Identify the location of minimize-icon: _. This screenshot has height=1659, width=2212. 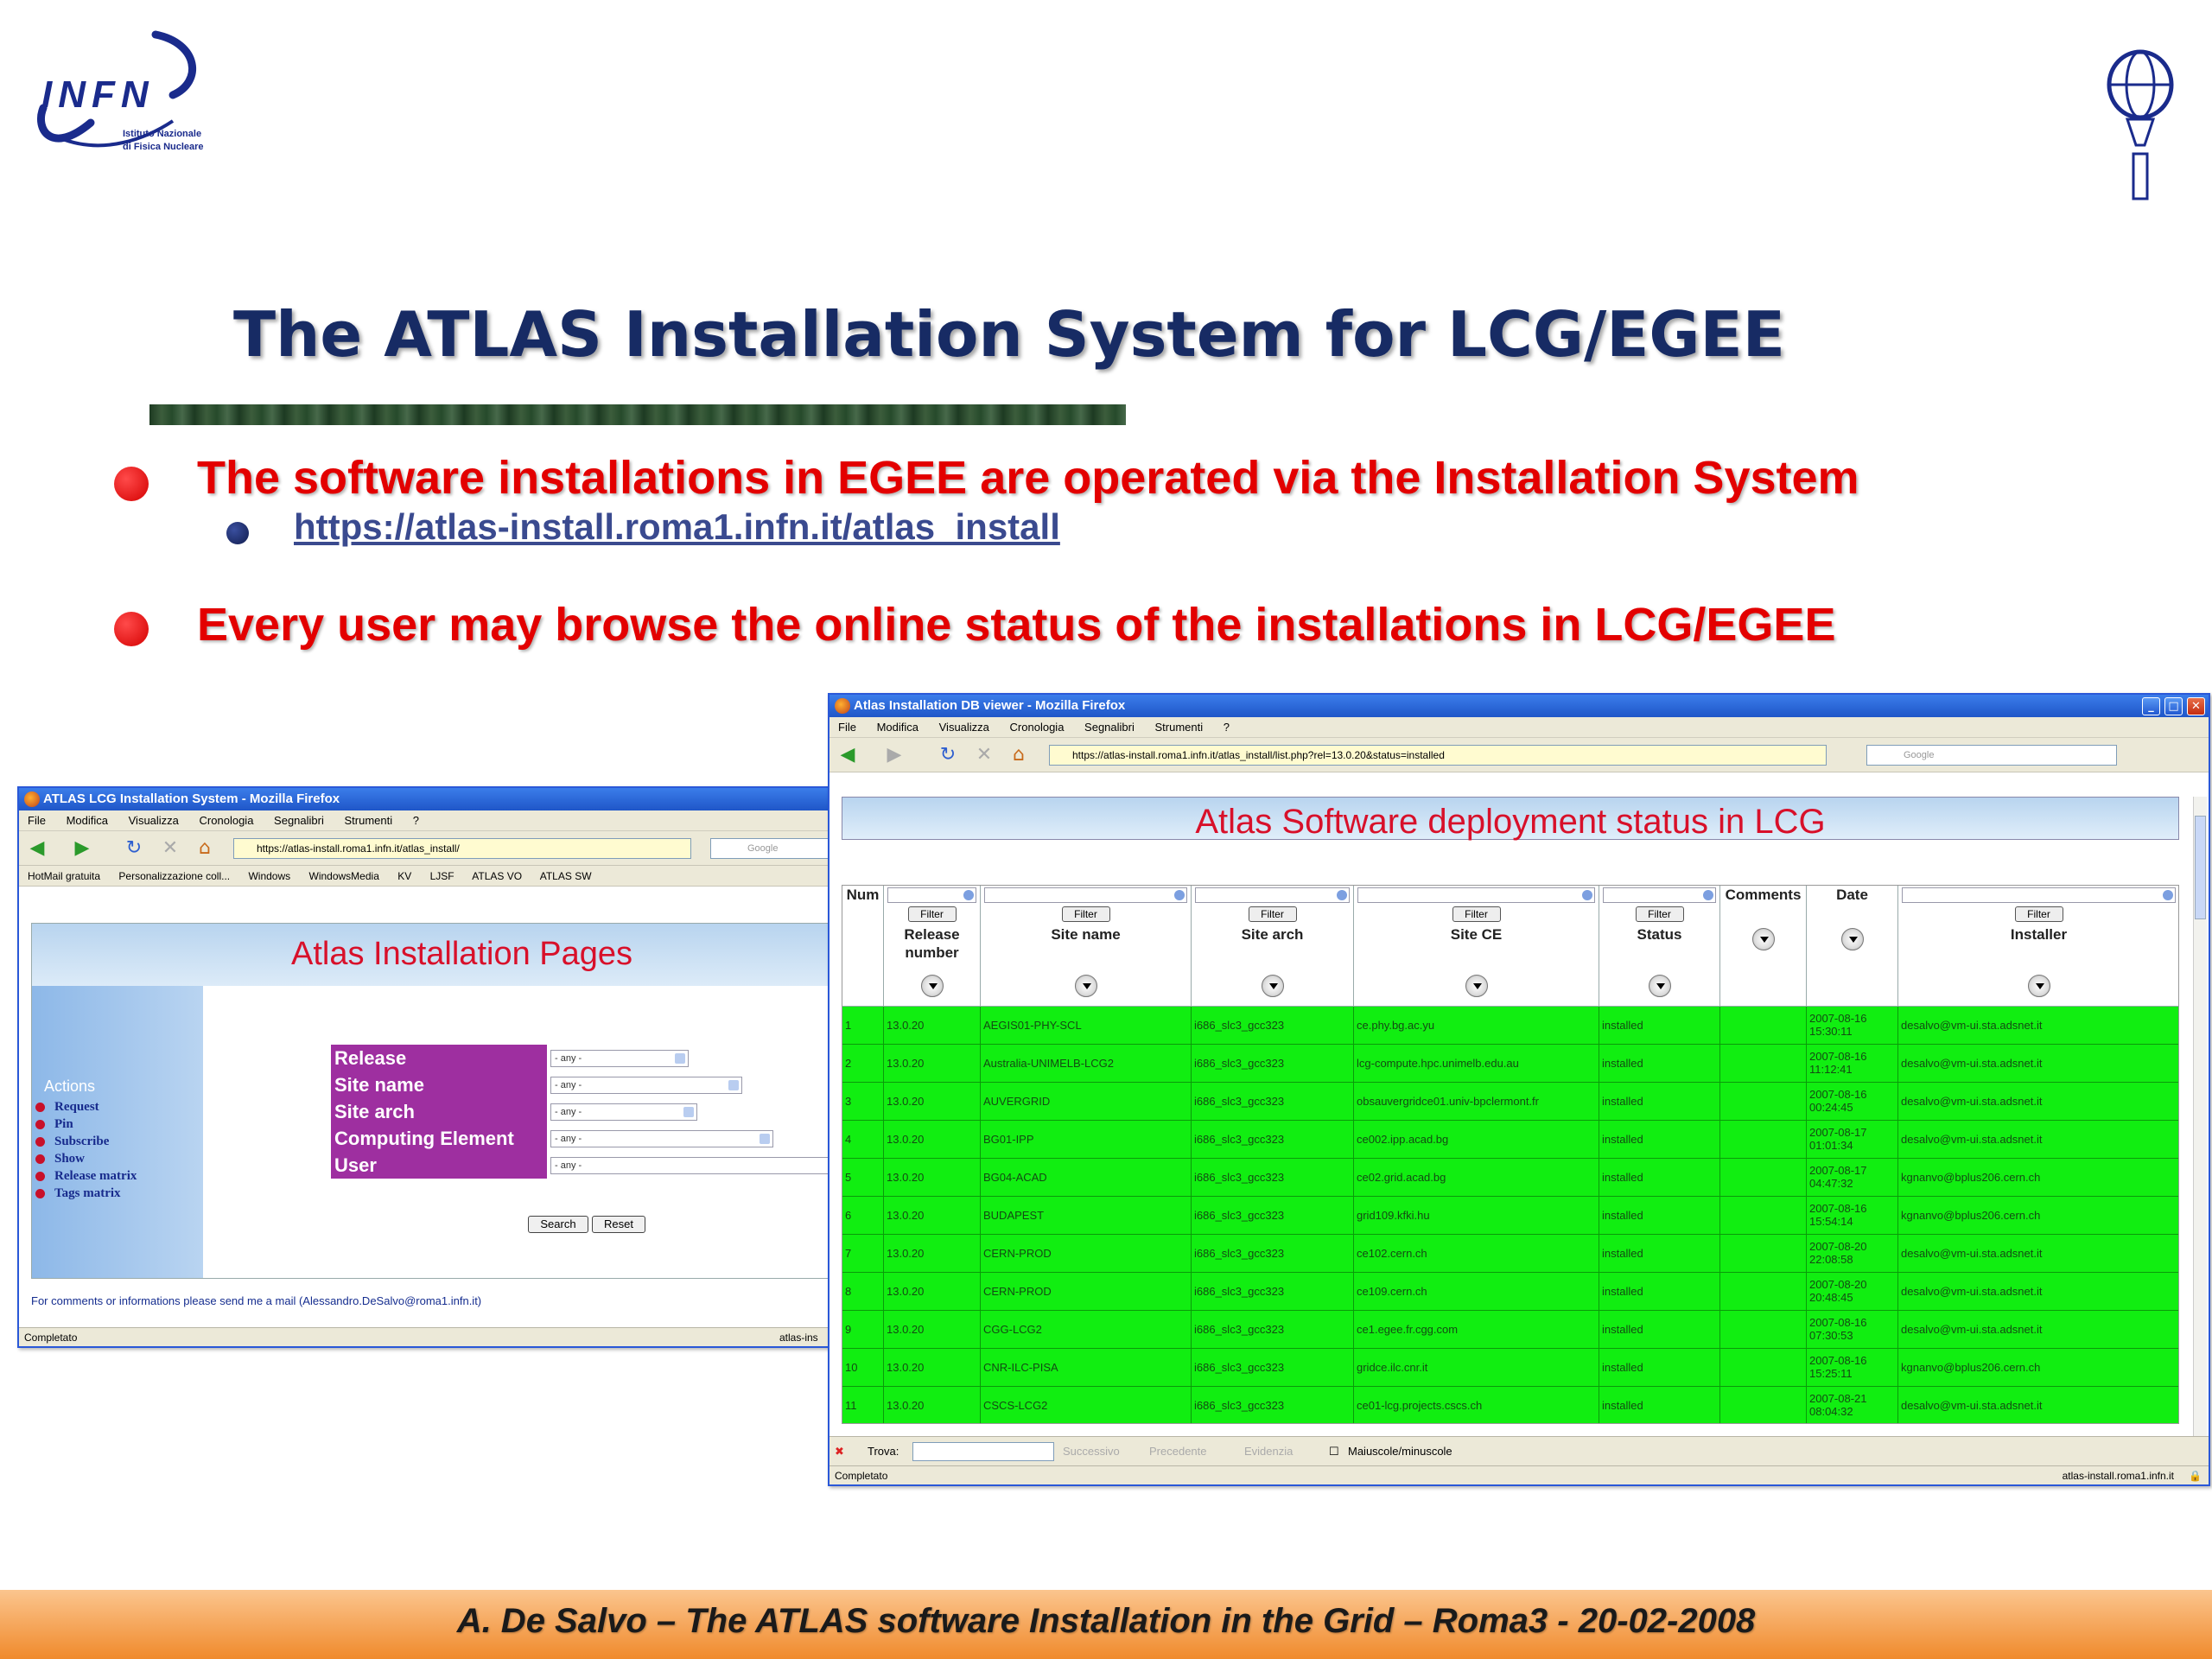
(2151, 706).